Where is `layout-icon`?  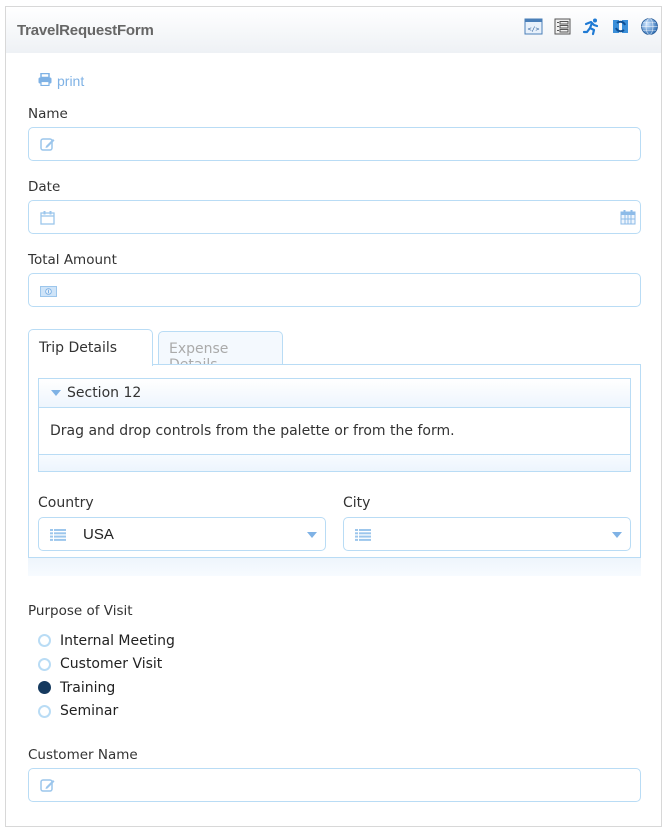
layout-icon is located at coordinates (562, 26).